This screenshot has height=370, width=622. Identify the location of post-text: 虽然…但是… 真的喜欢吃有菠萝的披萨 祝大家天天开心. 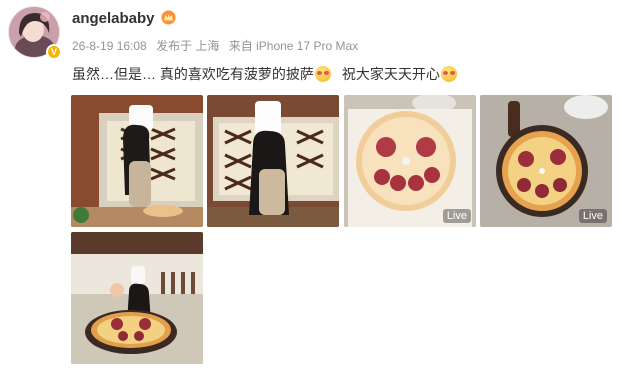
(266, 74).